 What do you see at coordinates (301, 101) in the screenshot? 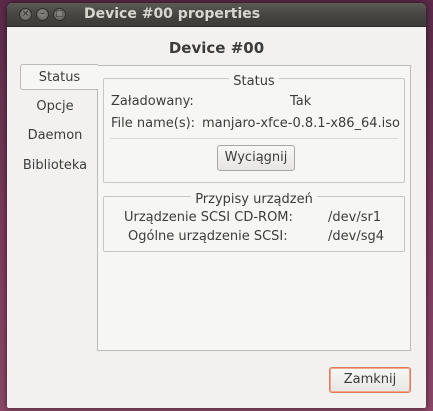
I see `loaded-value: Tak` at bounding box center [301, 101].